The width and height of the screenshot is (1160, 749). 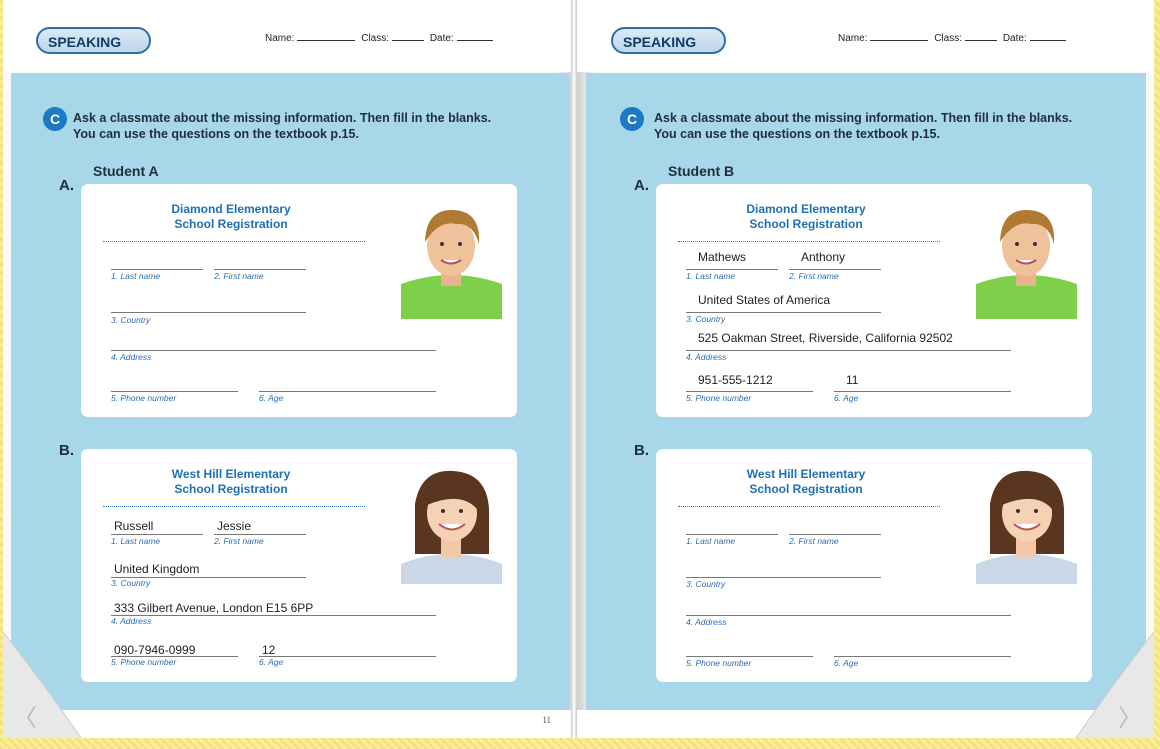 What do you see at coordinates (289, 724) in the screenshot?
I see `page-footer: 11` at bounding box center [289, 724].